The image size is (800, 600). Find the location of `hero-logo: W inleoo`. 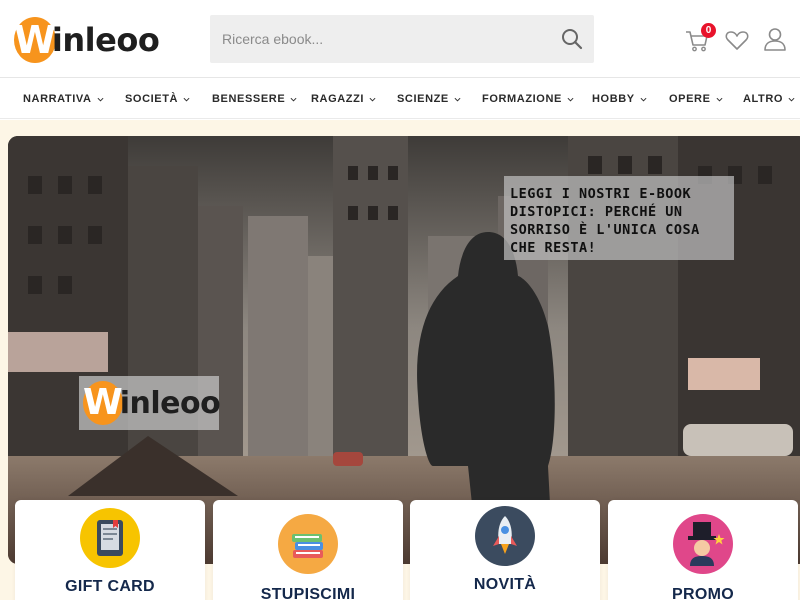

hero-logo: W inleoo is located at coordinates (150, 403).